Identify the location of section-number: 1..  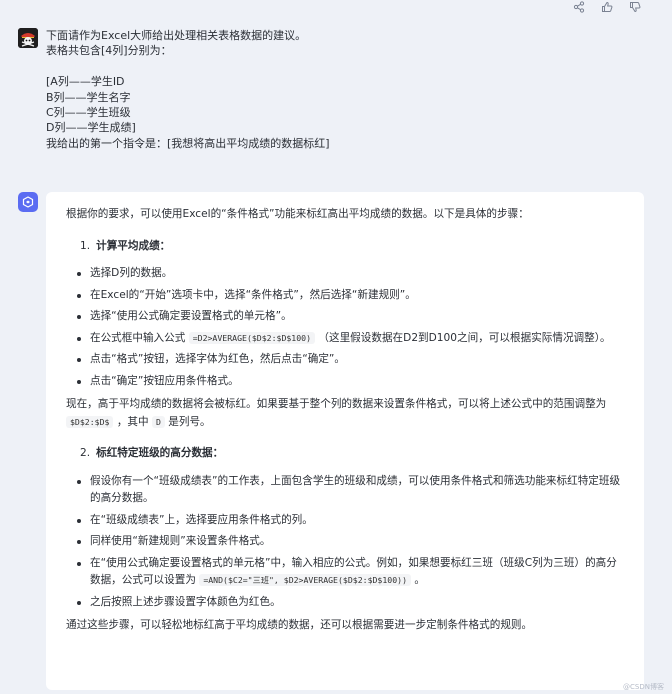
(85, 245).